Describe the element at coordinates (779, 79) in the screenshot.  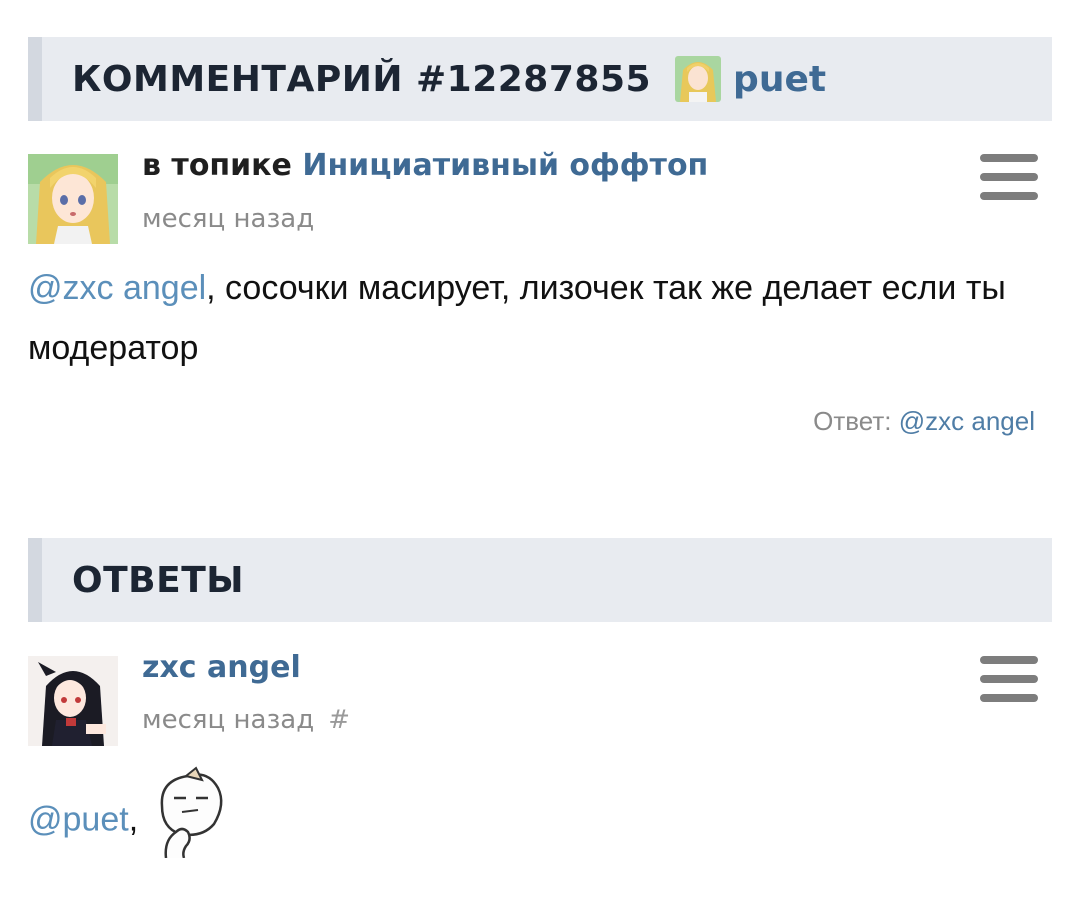
I see `header-username-link: puet` at that location.